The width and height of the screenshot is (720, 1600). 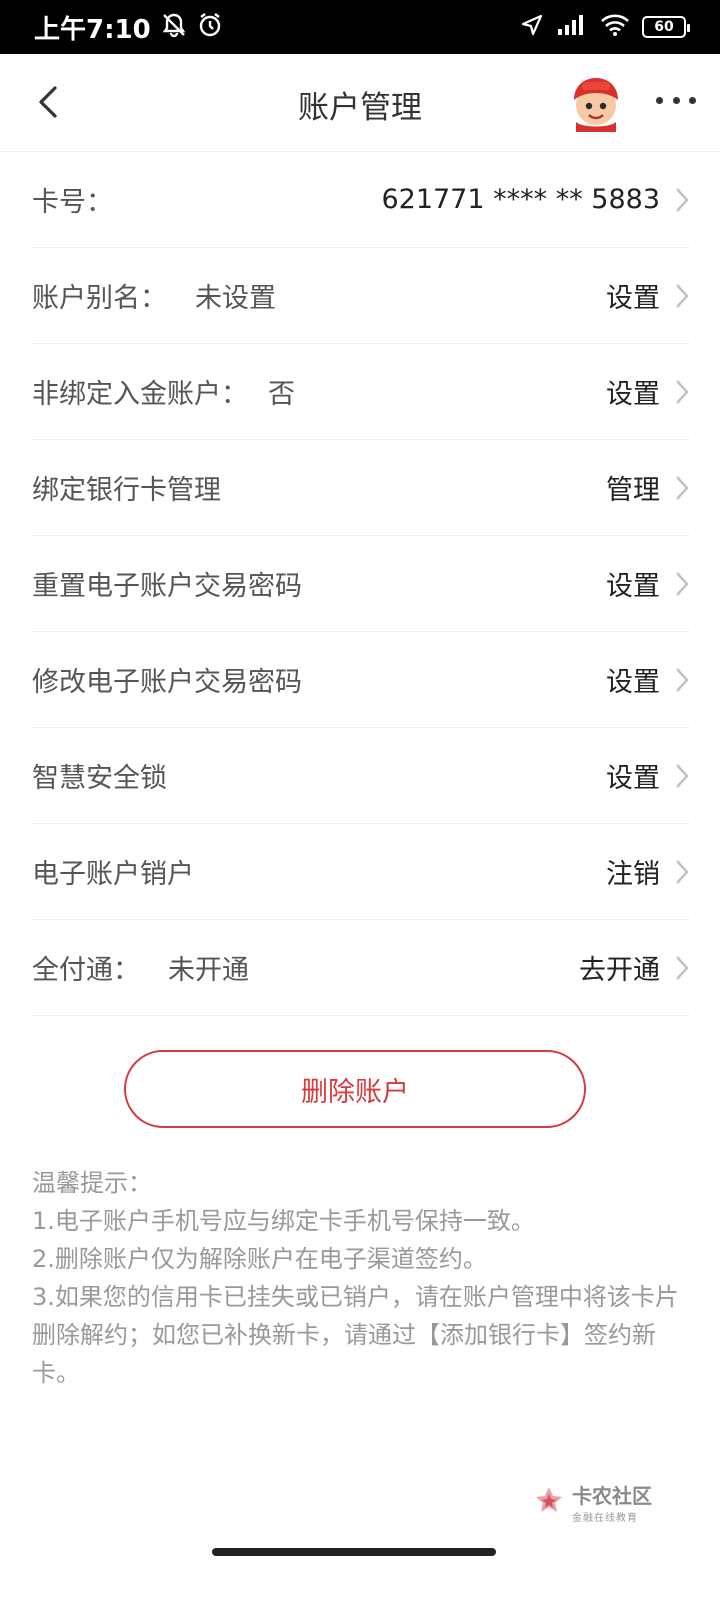 What do you see at coordinates (174, 27) in the screenshot?
I see `muted-bell-icon` at bounding box center [174, 27].